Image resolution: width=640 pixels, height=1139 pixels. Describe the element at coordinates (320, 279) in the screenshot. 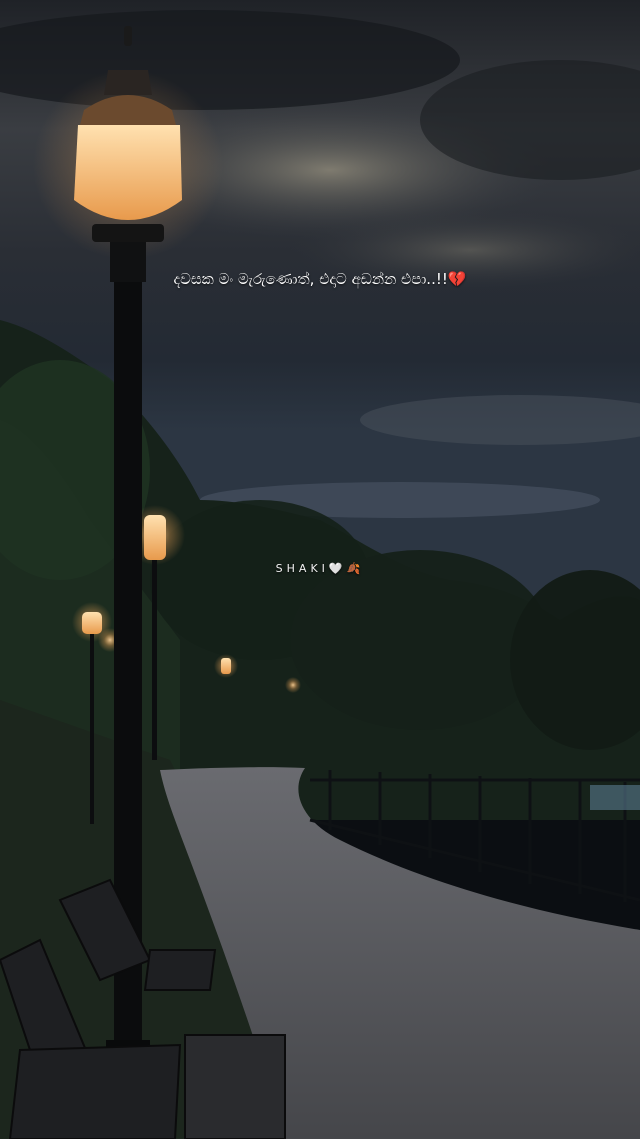

I see `caption-text: දවසක මං මැරුණොත්, එදාට අඩන්න එපා..!!💔` at that location.